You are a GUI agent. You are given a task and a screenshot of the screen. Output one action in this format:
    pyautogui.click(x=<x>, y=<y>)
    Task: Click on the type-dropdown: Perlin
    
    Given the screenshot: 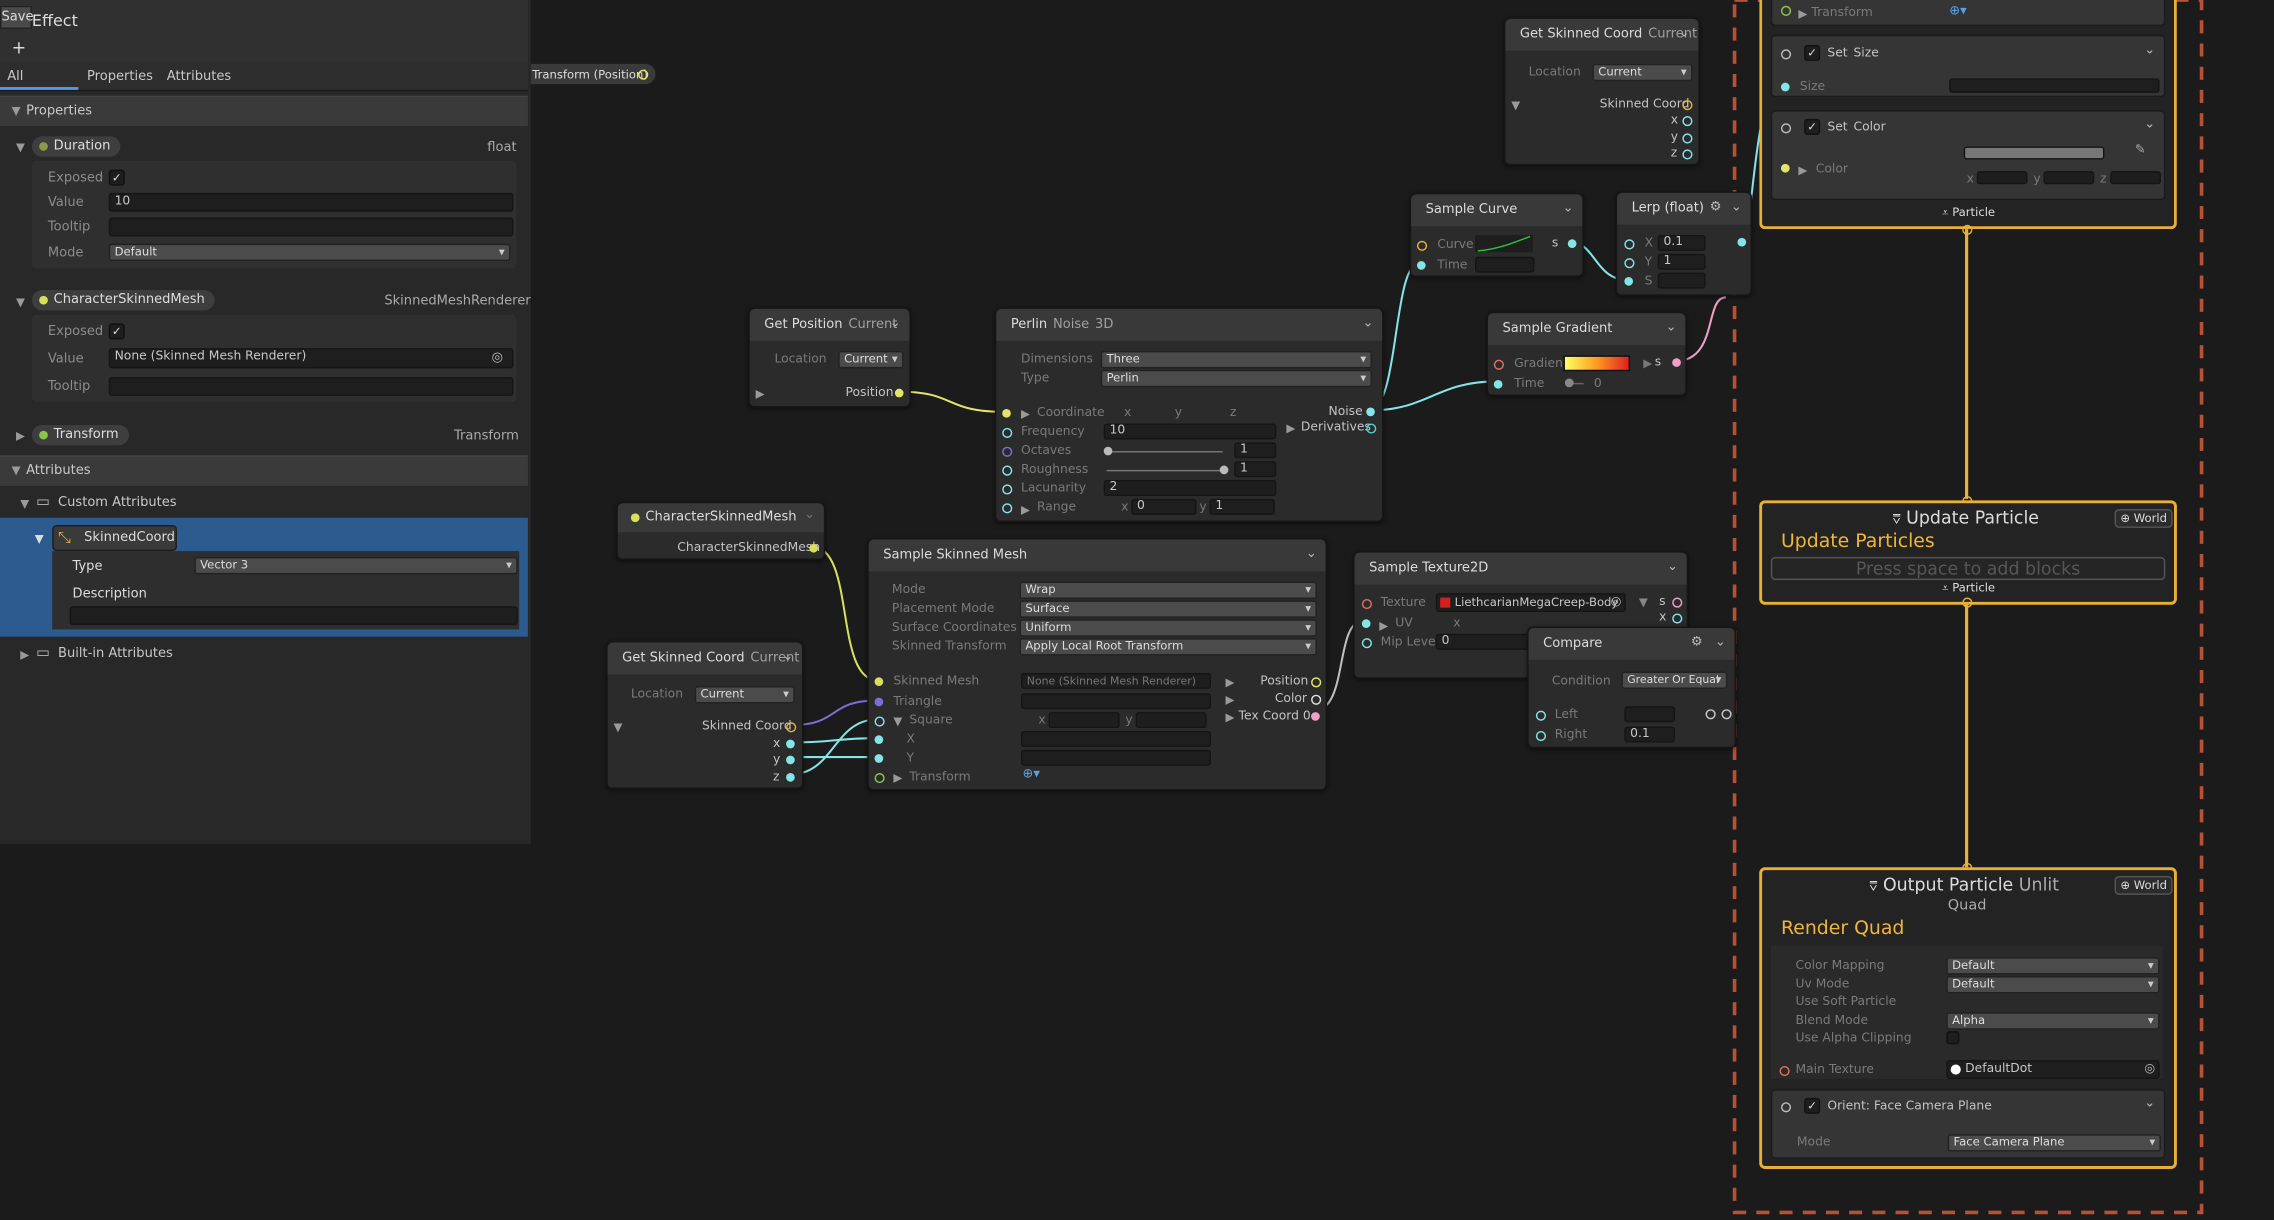 What is the action you would take?
    pyautogui.click(x=1236, y=378)
    